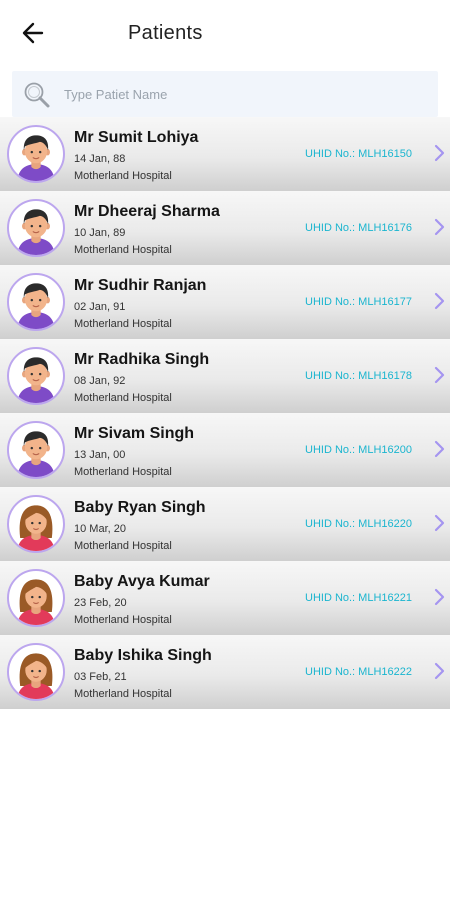  I want to click on patient-uhid: UHID No.: MLH16176, so click(358, 228).